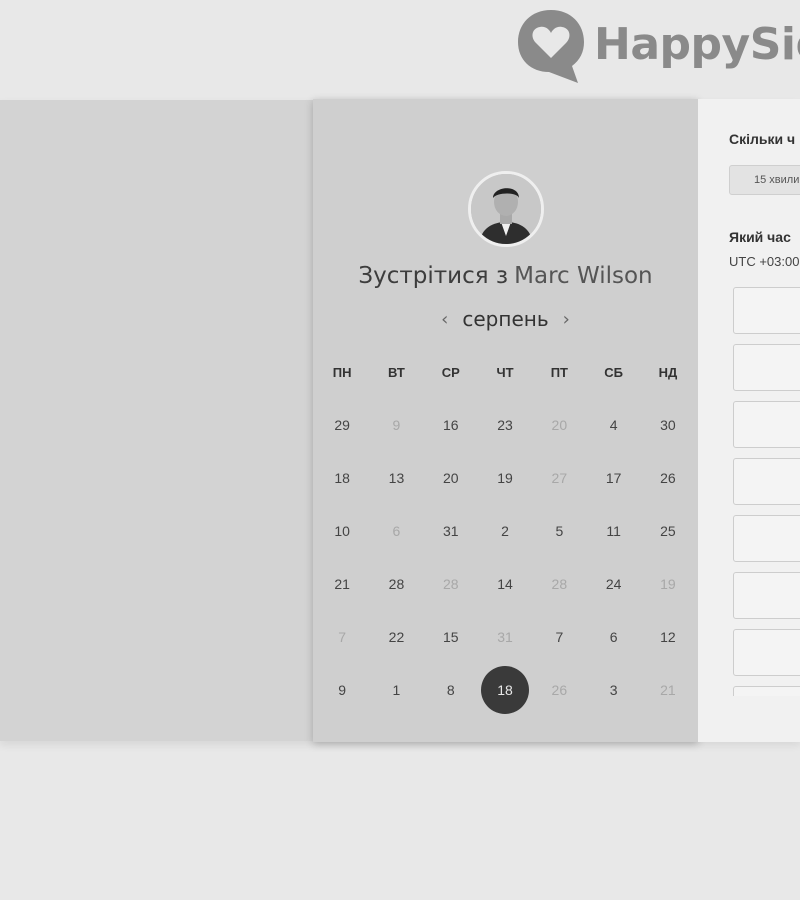 The width and height of the screenshot is (800, 900). What do you see at coordinates (658, 46) in the screenshot?
I see `happysig-logo: HappySig` at bounding box center [658, 46].